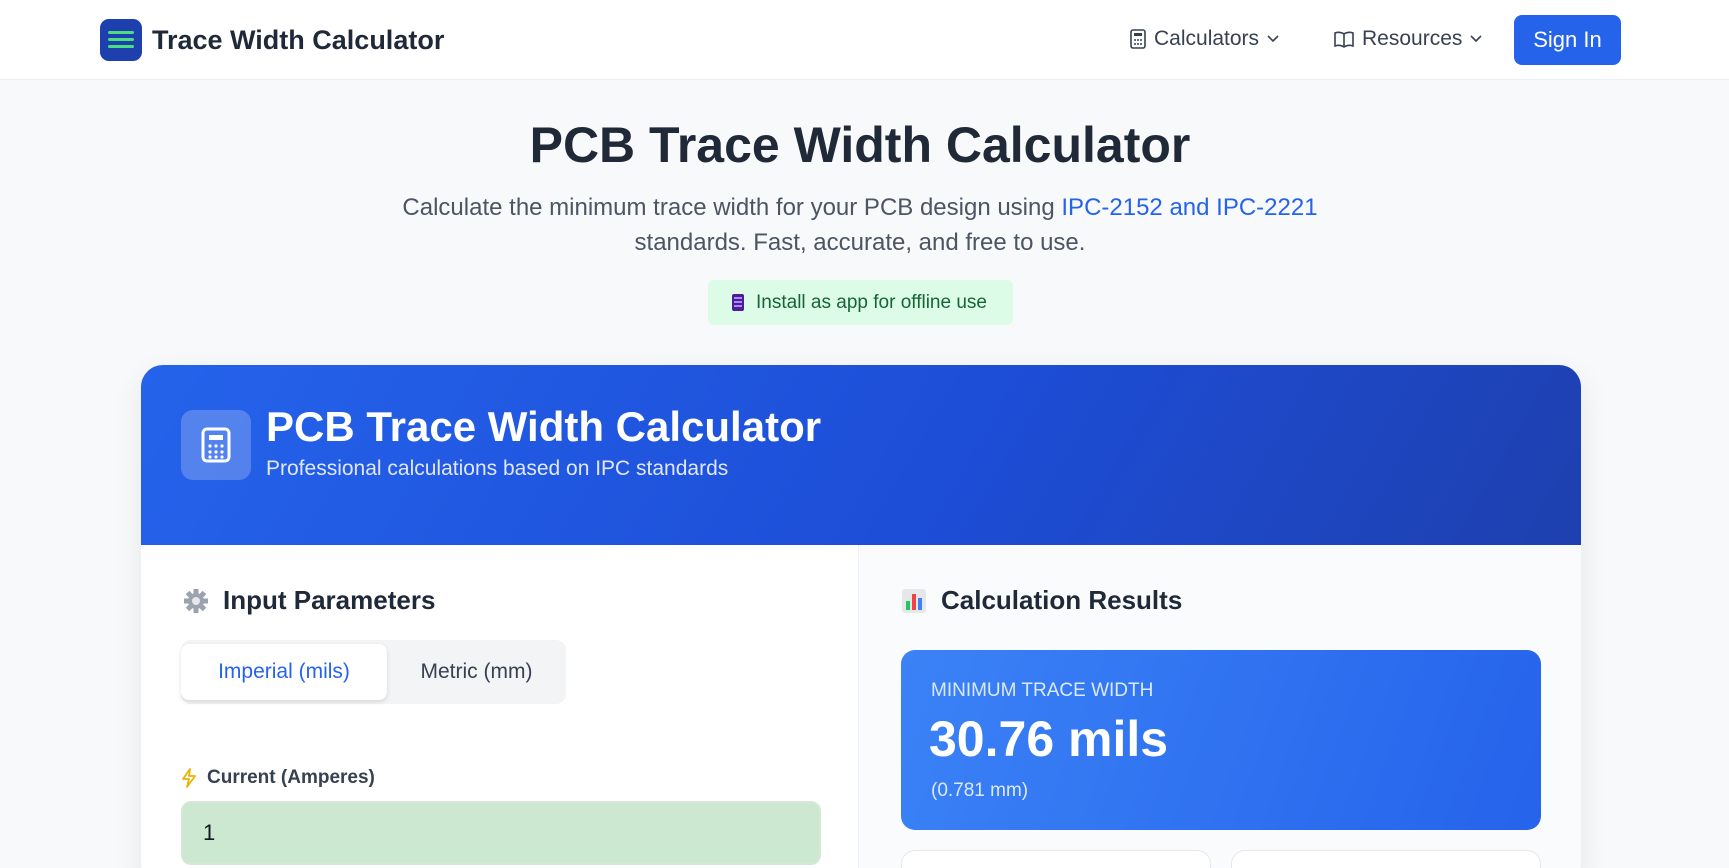 This screenshot has height=868, width=1729. I want to click on current-field-label: Current (Amperes), so click(278, 778).